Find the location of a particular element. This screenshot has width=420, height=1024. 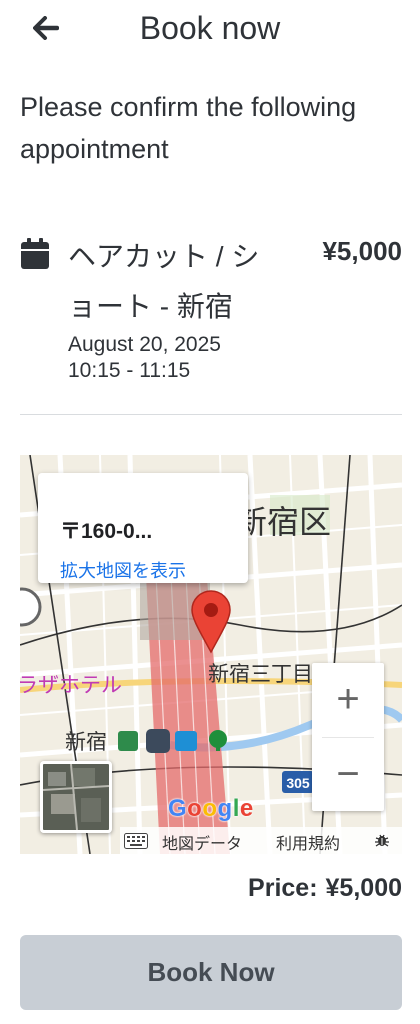

book-now-button: Book Now is located at coordinates (211, 972).